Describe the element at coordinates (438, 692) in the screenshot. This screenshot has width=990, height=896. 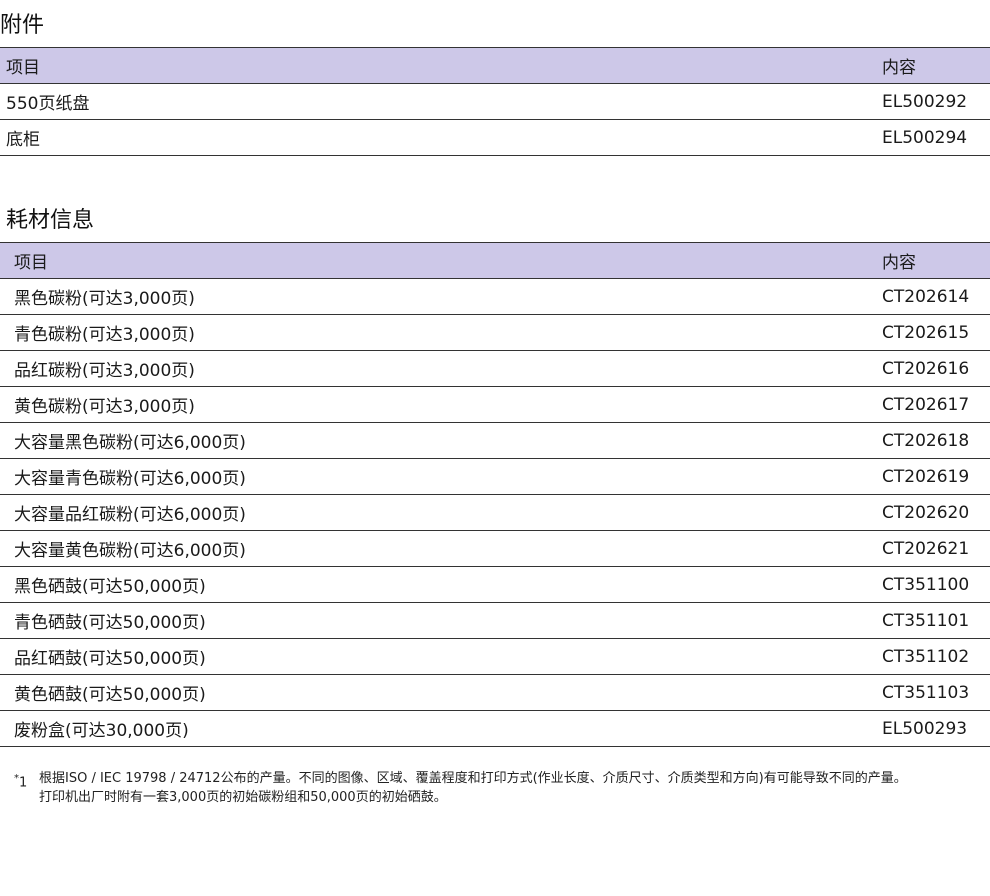
I see `item-name-cell: 黄色硒鼓(可达50,000页)` at that location.